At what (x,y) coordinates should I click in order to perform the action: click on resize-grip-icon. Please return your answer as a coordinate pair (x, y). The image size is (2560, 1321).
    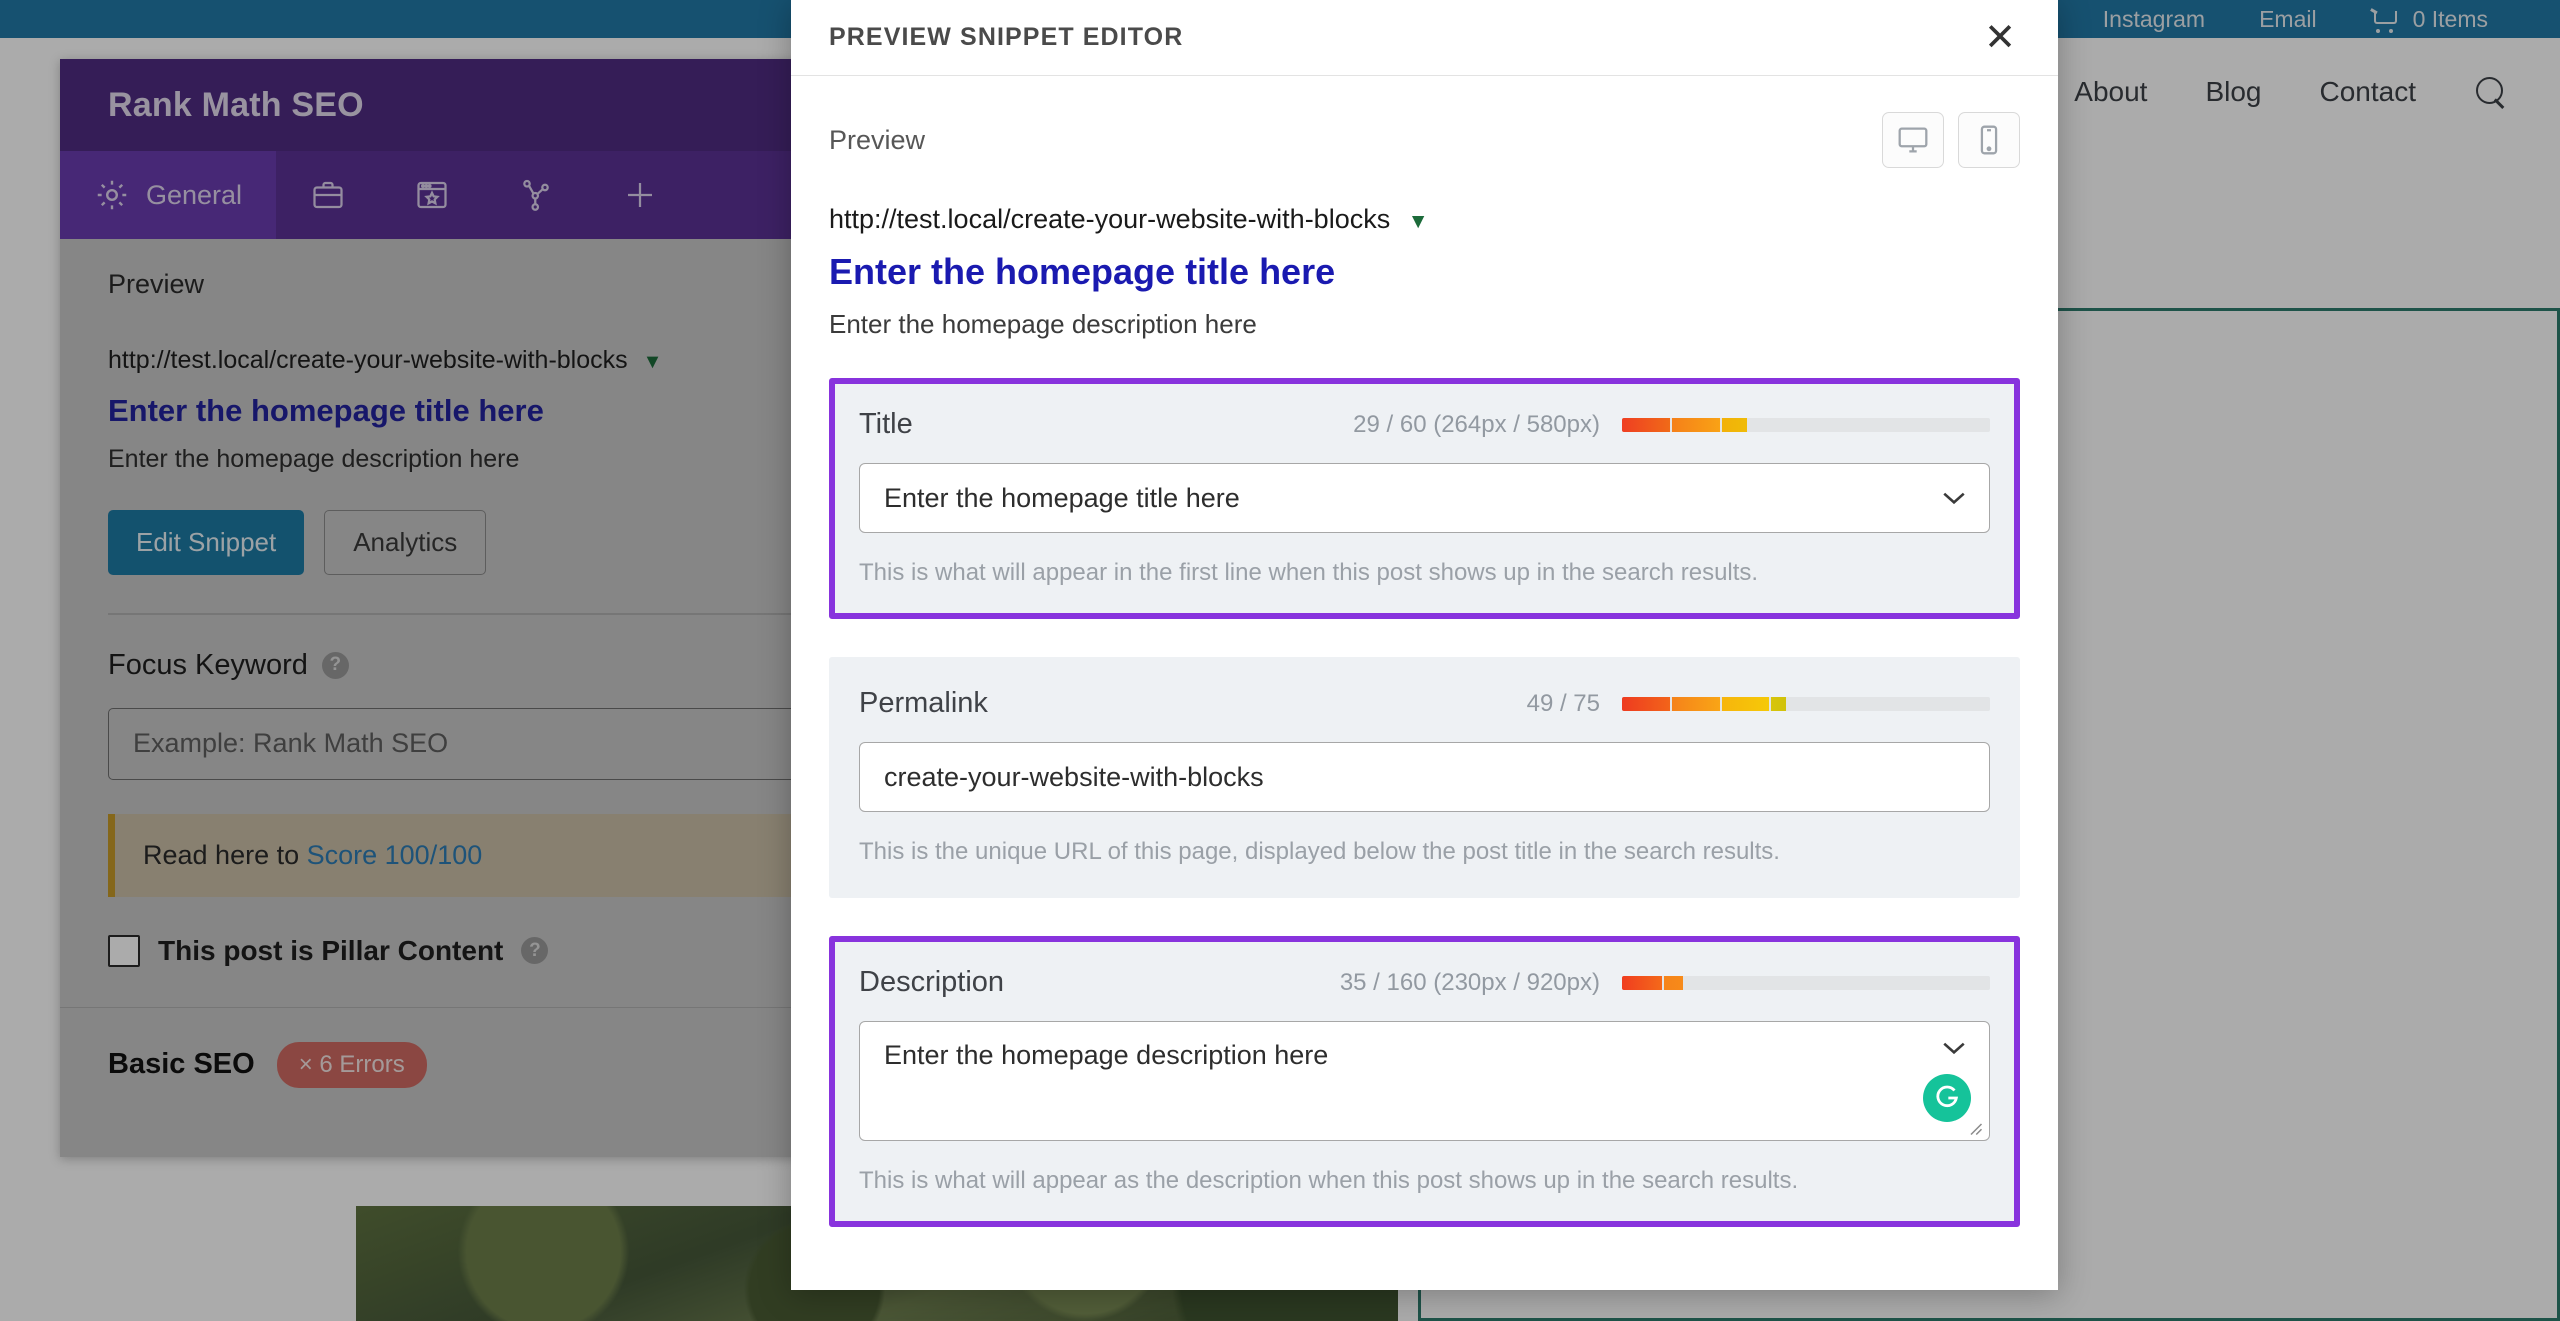
    Looking at the image, I should click on (1974, 1127).